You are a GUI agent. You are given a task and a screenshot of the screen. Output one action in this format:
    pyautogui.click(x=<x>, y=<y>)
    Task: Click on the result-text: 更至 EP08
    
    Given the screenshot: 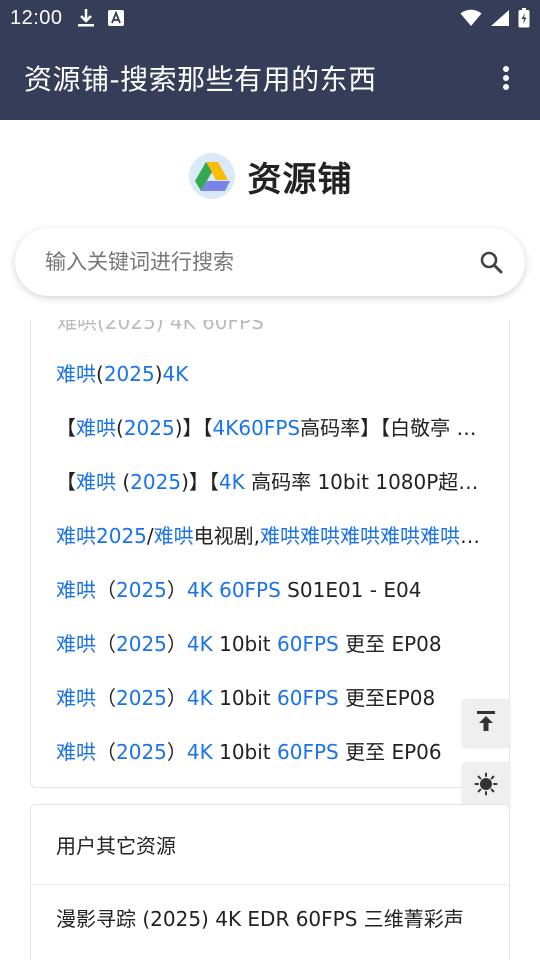 What is the action you would take?
    pyautogui.click(x=390, y=644)
    